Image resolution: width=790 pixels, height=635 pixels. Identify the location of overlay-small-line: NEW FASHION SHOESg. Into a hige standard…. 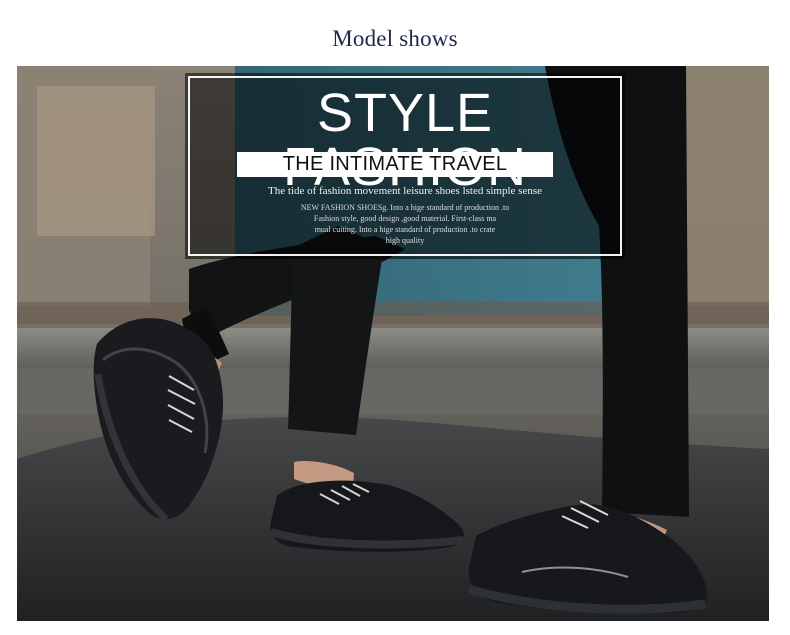
(405, 207).